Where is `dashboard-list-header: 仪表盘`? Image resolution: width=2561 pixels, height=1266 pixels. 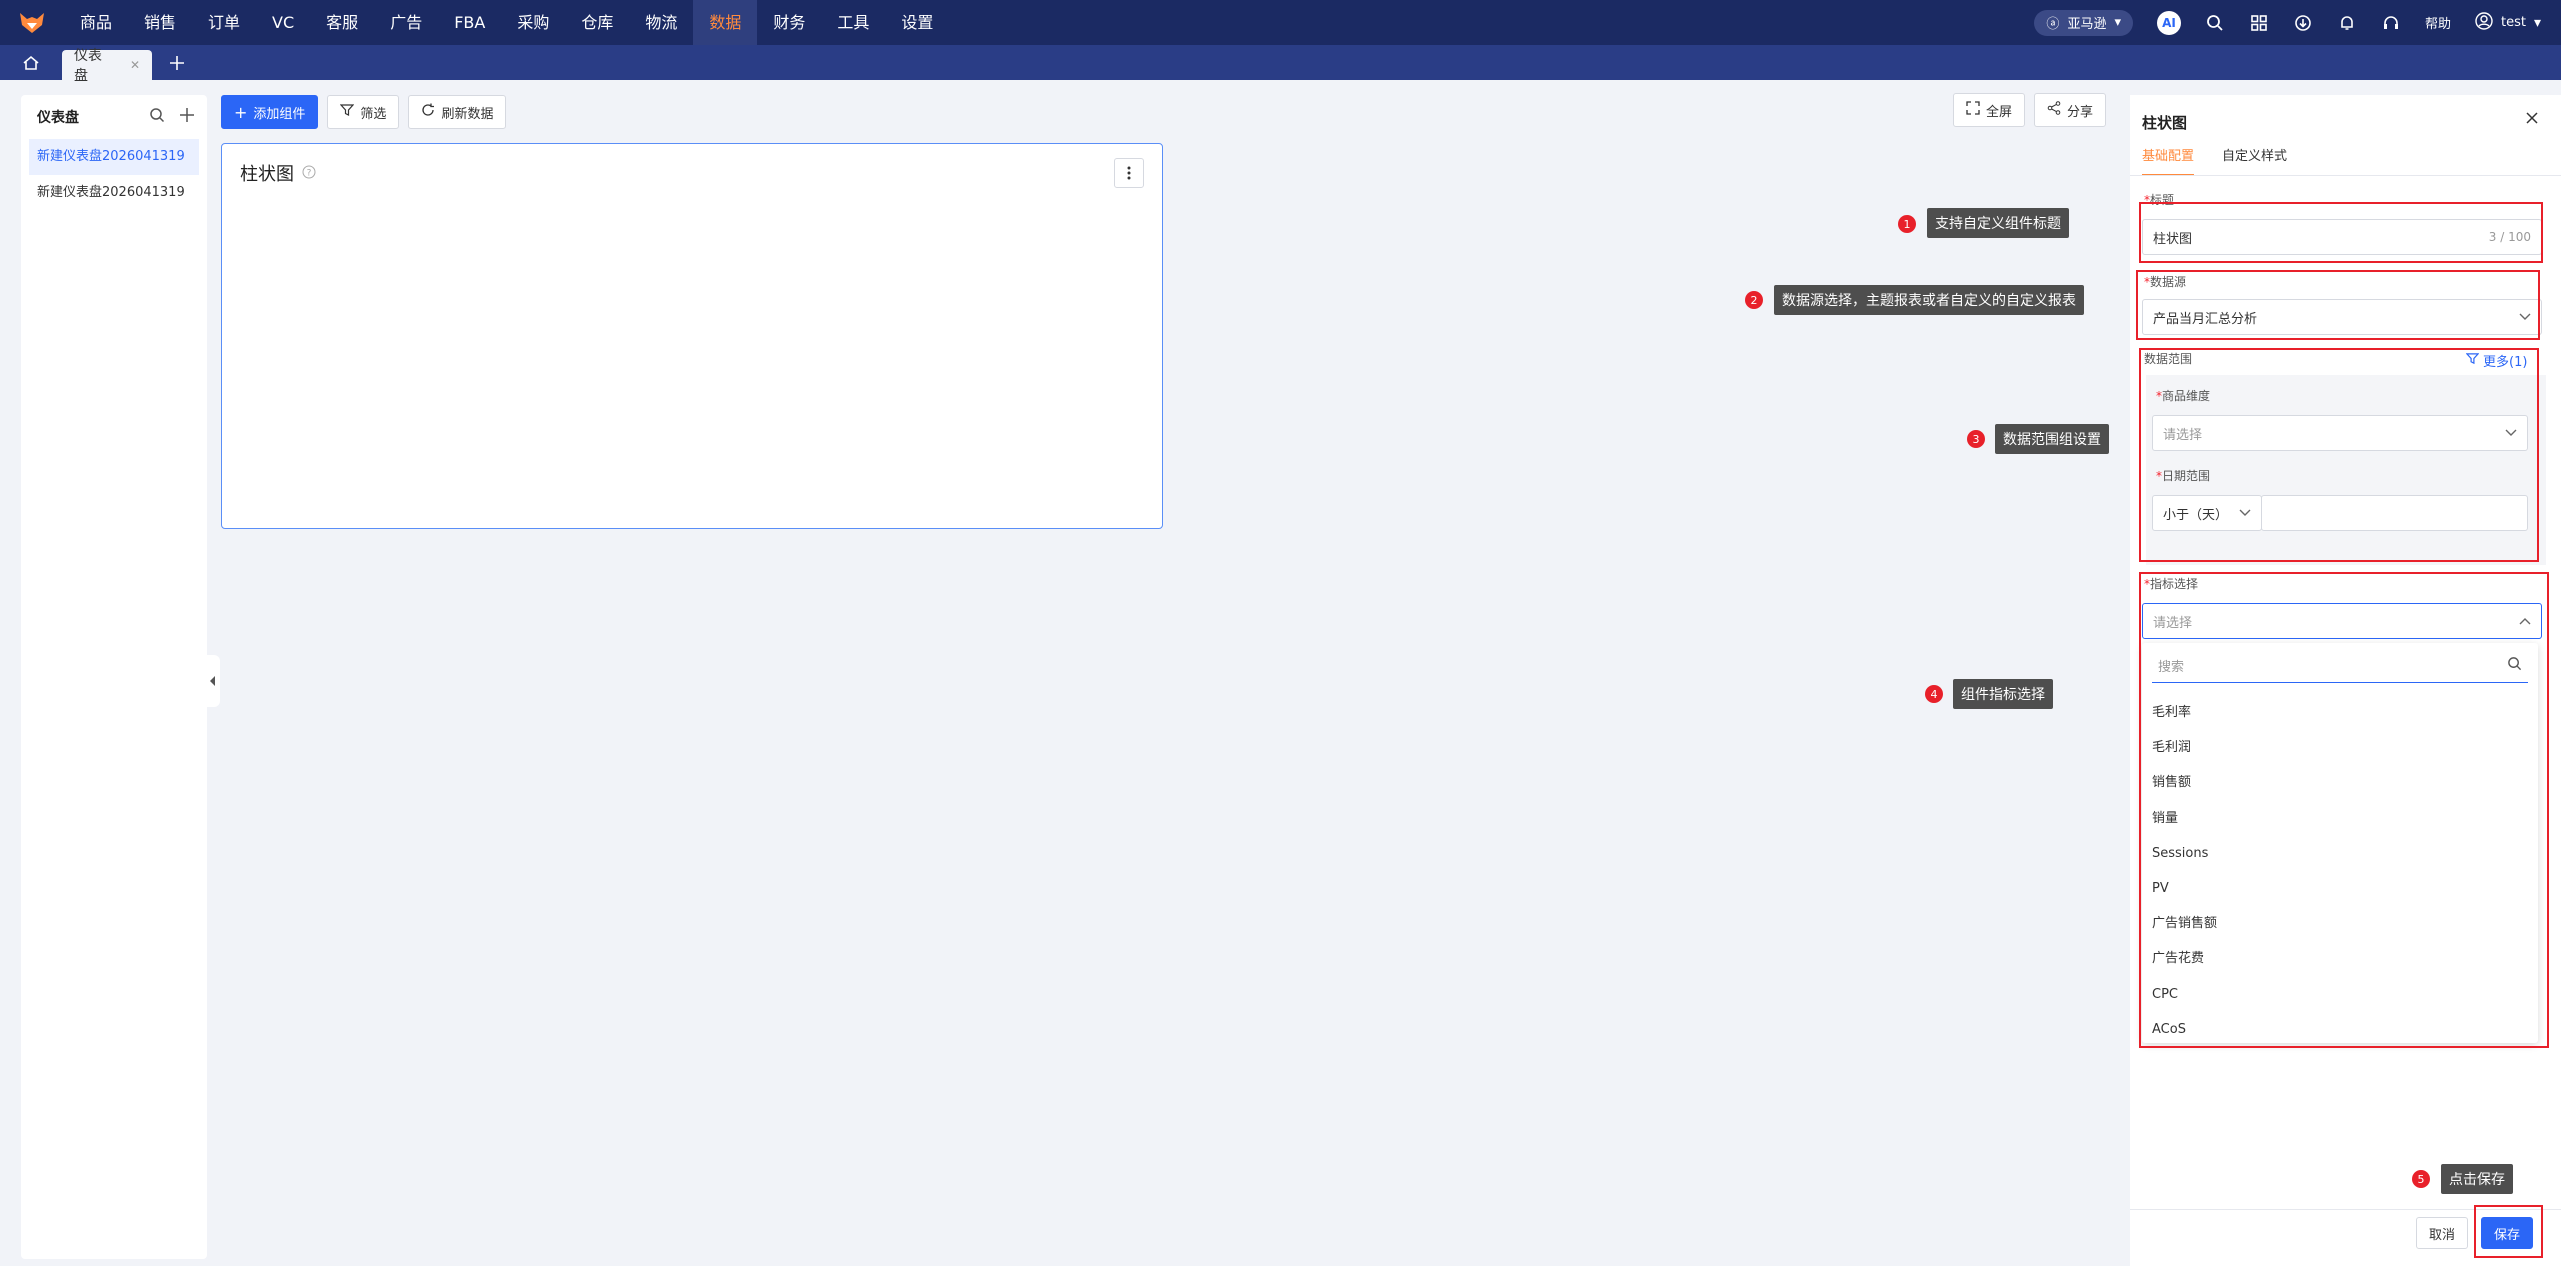 dashboard-list-header: 仪表盘 is located at coordinates (114, 117).